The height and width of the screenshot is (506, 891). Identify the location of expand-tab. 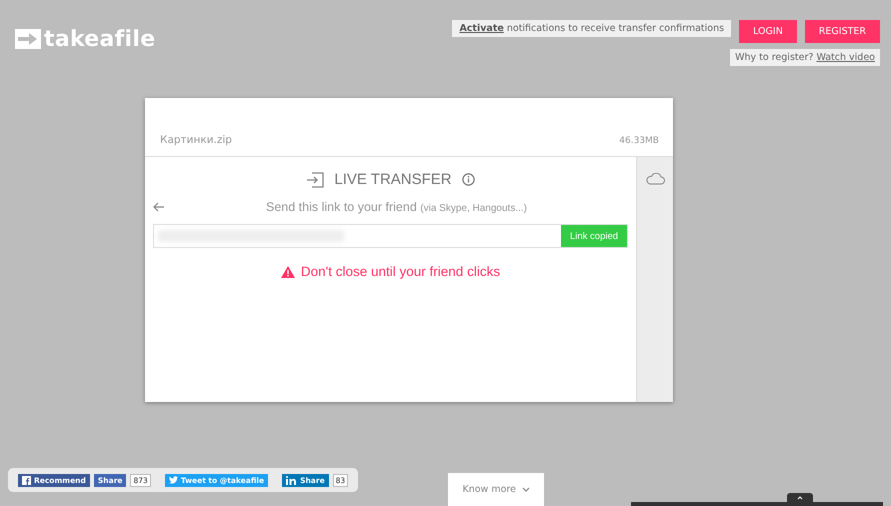
(800, 497).